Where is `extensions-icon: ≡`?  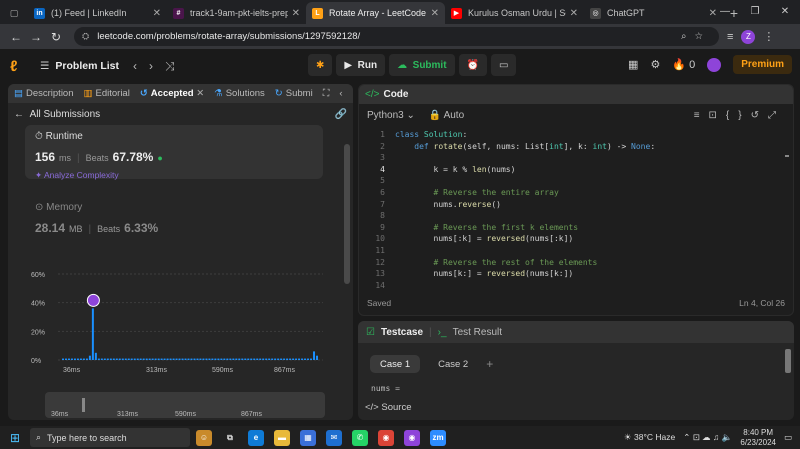 extensions-icon: ≡ is located at coordinates (730, 37).